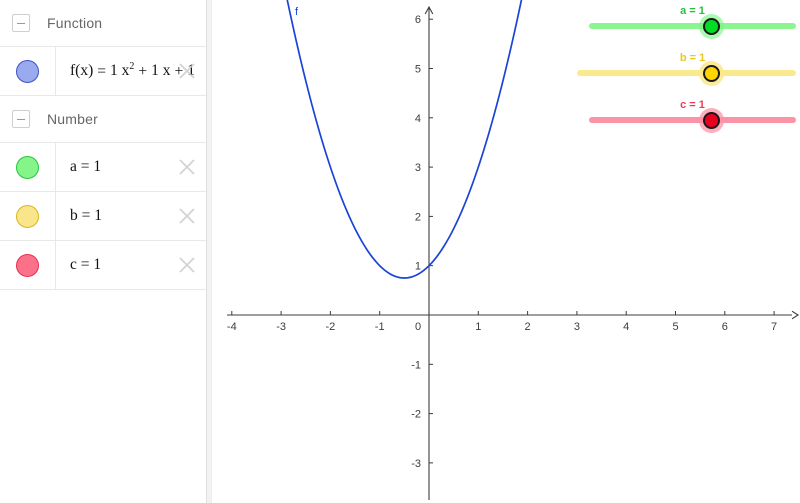 The width and height of the screenshot is (800, 503). I want to click on slider-b-visibility-toggle, so click(27, 216).